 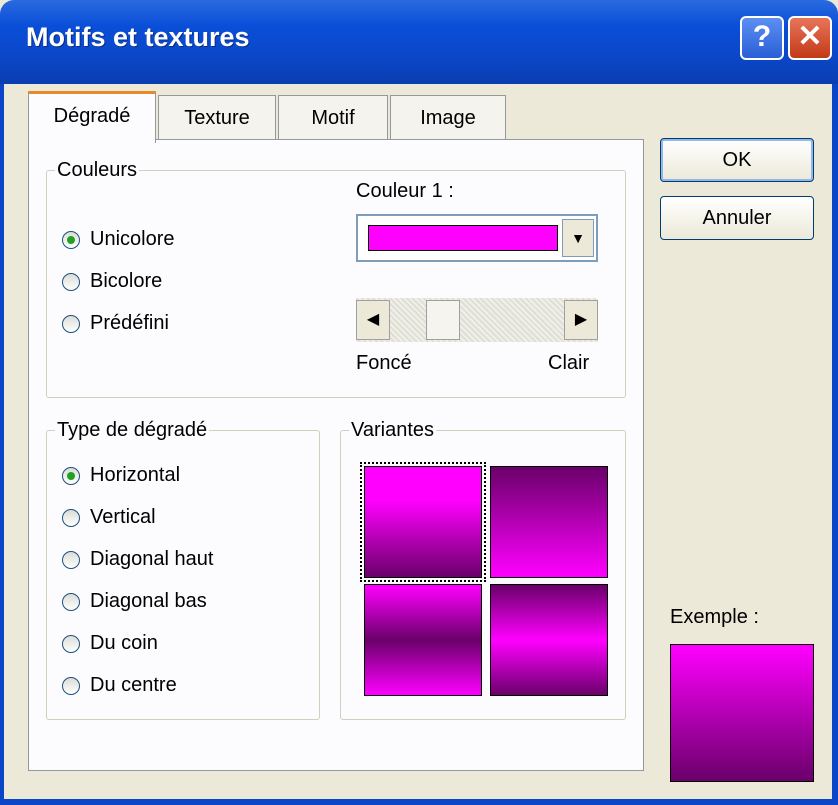 What do you see at coordinates (148, 601) in the screenshot?
I see `radio-label: Diagonal bas` at bounding box center [148, 601].